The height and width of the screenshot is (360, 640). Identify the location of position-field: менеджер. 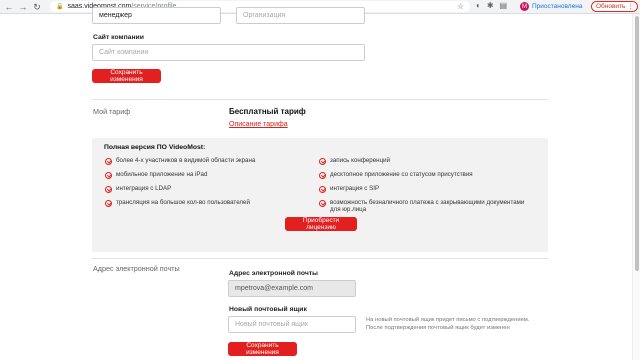
(156, 15).